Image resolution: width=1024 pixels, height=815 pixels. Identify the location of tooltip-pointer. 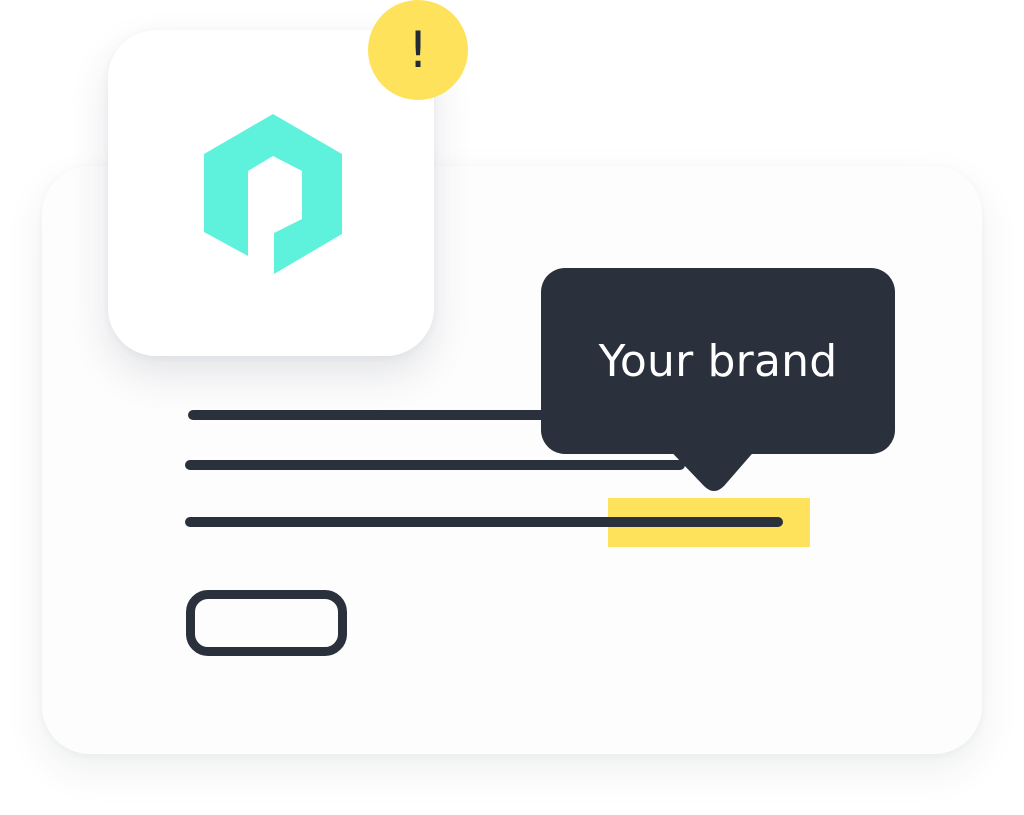
(712, 465).